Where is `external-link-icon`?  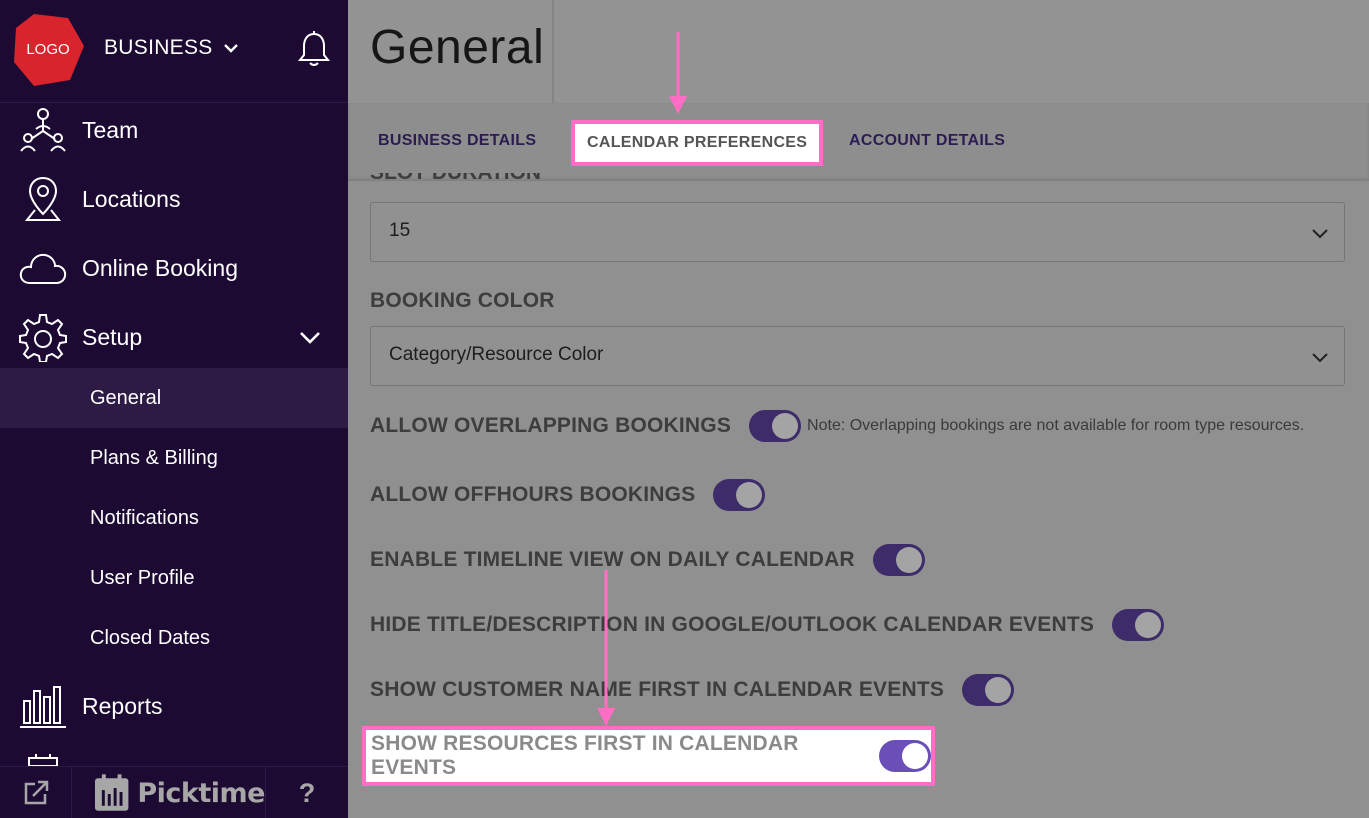 external-link-icon is located at coordinates (36, 792).